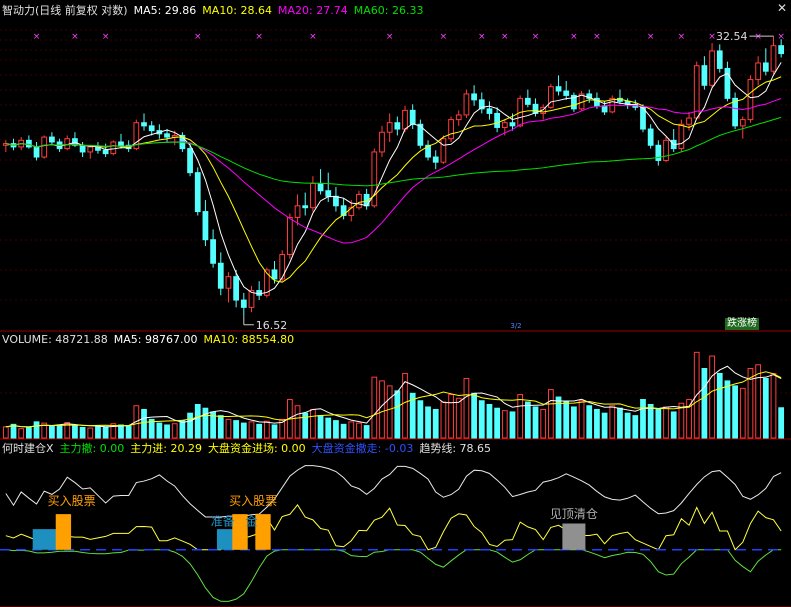 The height and width of the screenshot is (607, 791). I want to click on prepare-label: 准备, so click(223, 521).